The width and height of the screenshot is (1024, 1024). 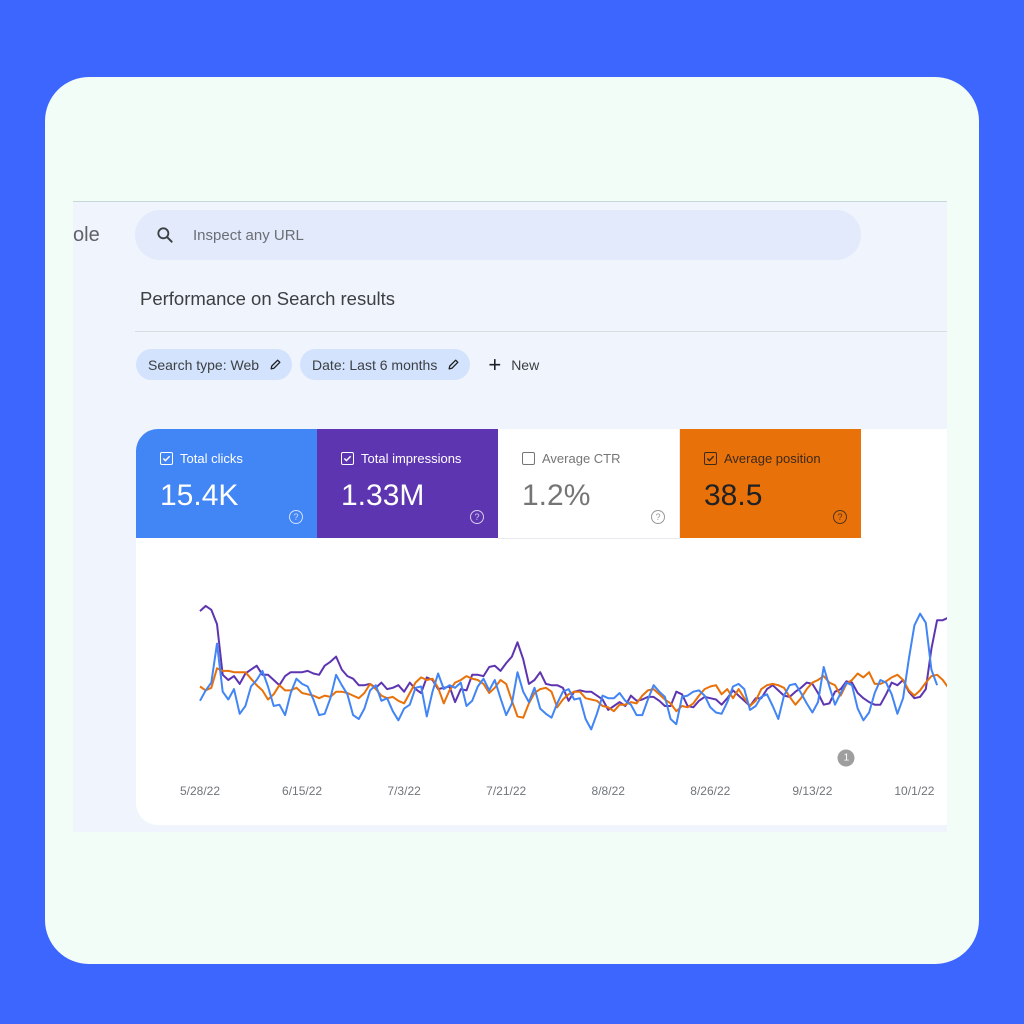 What do you see at coordinates (608, 791) in the screenshot?
I see `x-tick-label: 8/8/22` at bounding box center [608, 791].